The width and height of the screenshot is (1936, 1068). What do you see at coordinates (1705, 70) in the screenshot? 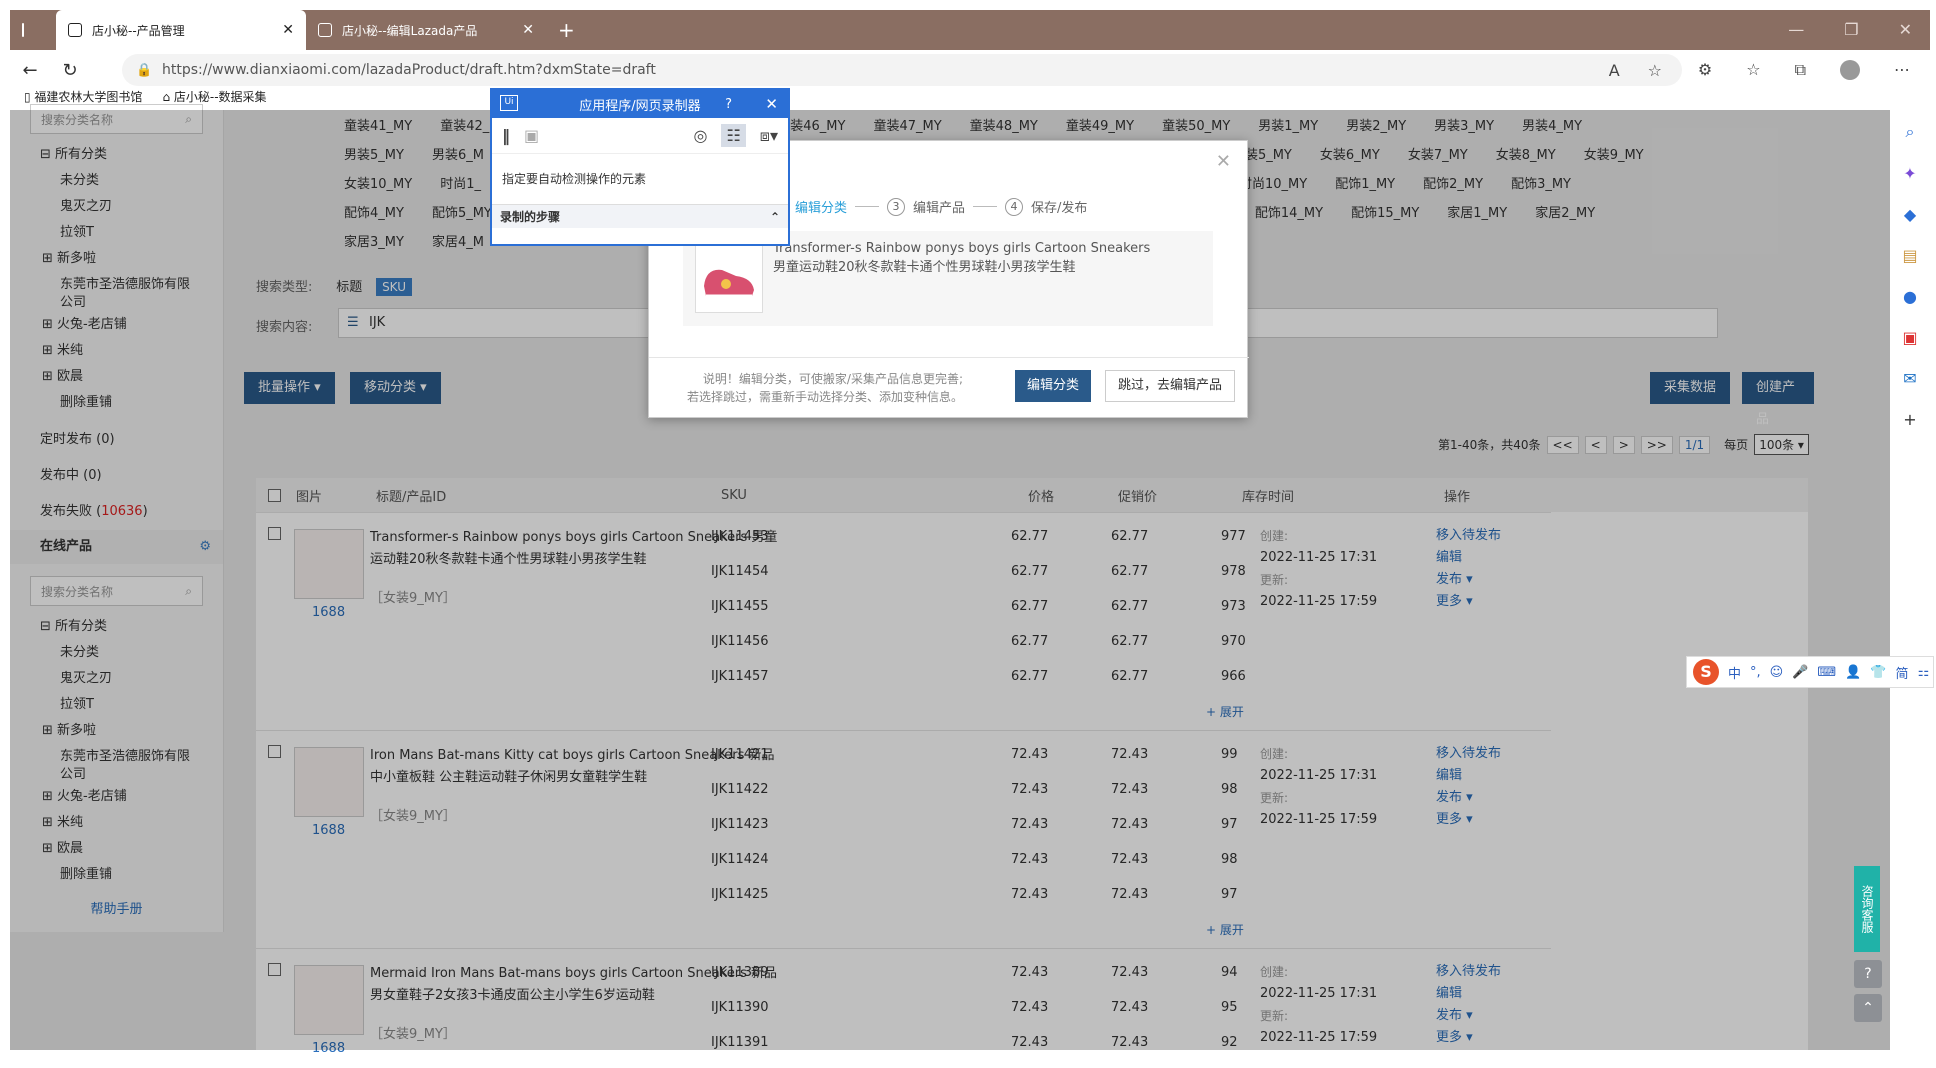
I see `extensions-icon: ⚙` at bounding box center [1705, 70].